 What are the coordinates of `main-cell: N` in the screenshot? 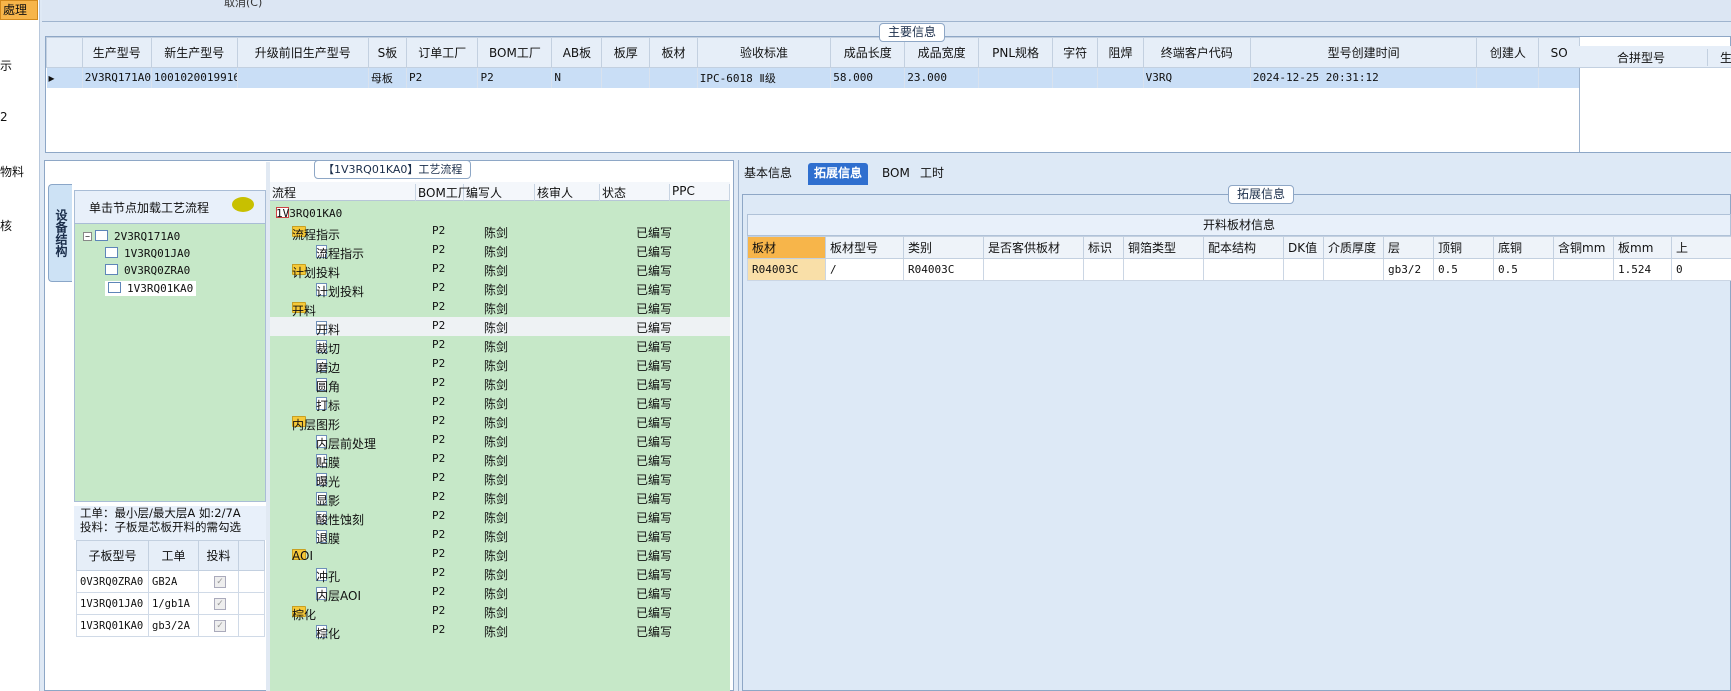 It's located at (577, 77).